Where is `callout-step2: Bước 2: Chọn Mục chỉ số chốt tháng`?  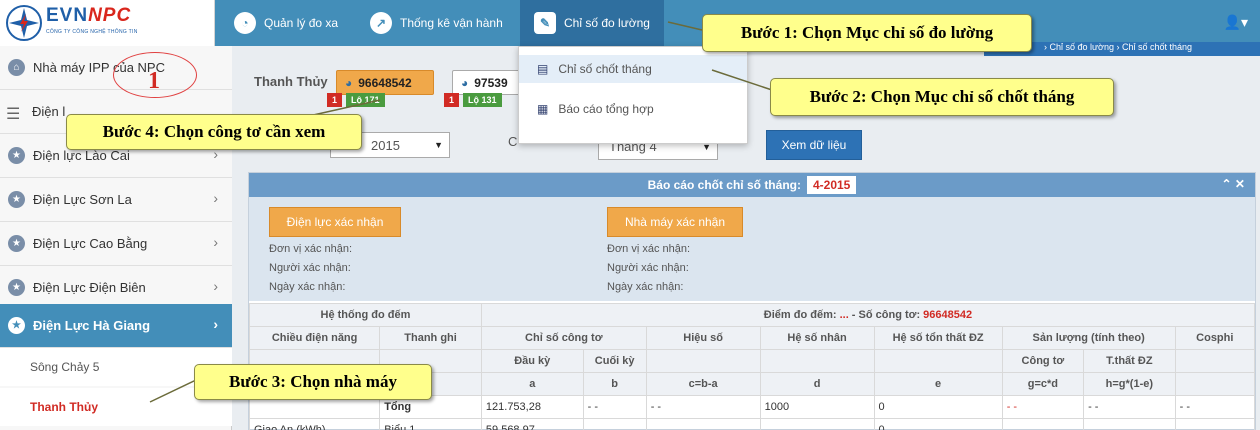
callout-step2: Bước 2: Chọn Mục chỉ số chốt tháng is located at coordinates (942, 97).